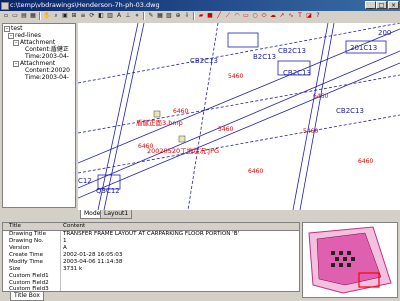 This screenshot has height=301, width=400. I want to click on tree-layer-label: red-lines, so click(28, 35).